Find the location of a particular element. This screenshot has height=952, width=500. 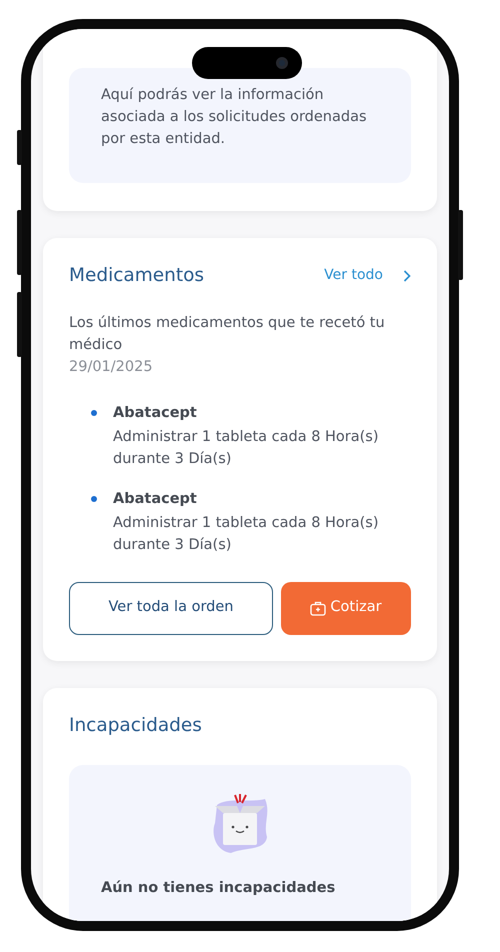

section-title: Medicamentos is located at coordinates (137, 276).